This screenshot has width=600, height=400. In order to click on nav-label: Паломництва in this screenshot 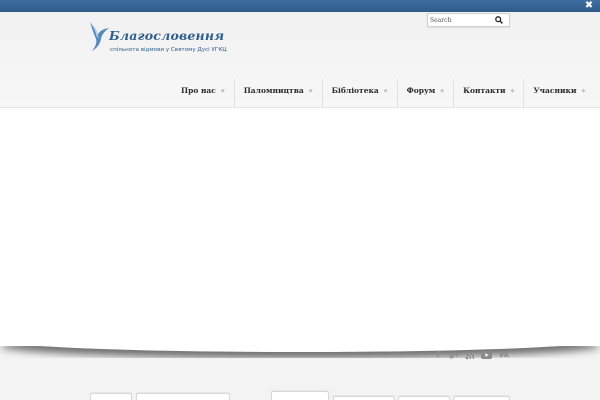, I will do `click(273, 90)`.